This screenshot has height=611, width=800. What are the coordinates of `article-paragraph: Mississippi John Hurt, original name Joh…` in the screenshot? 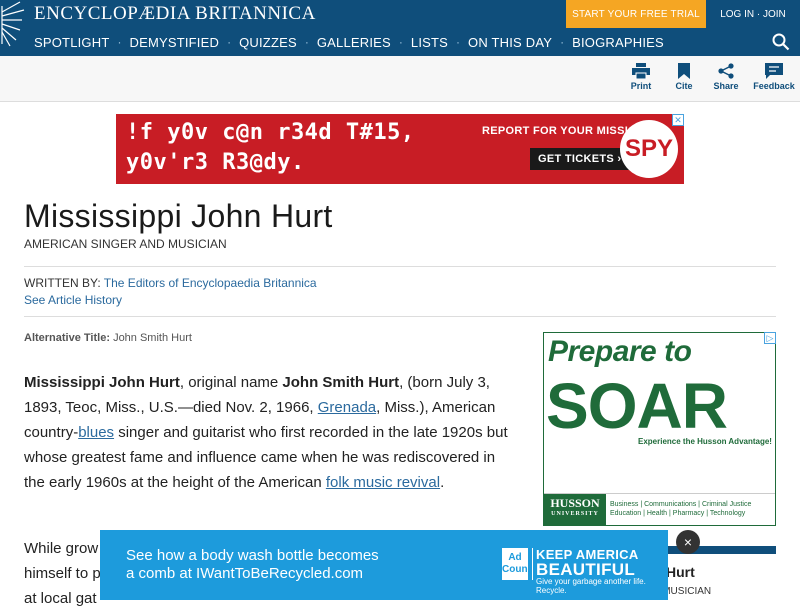 It's located at (272, 432).